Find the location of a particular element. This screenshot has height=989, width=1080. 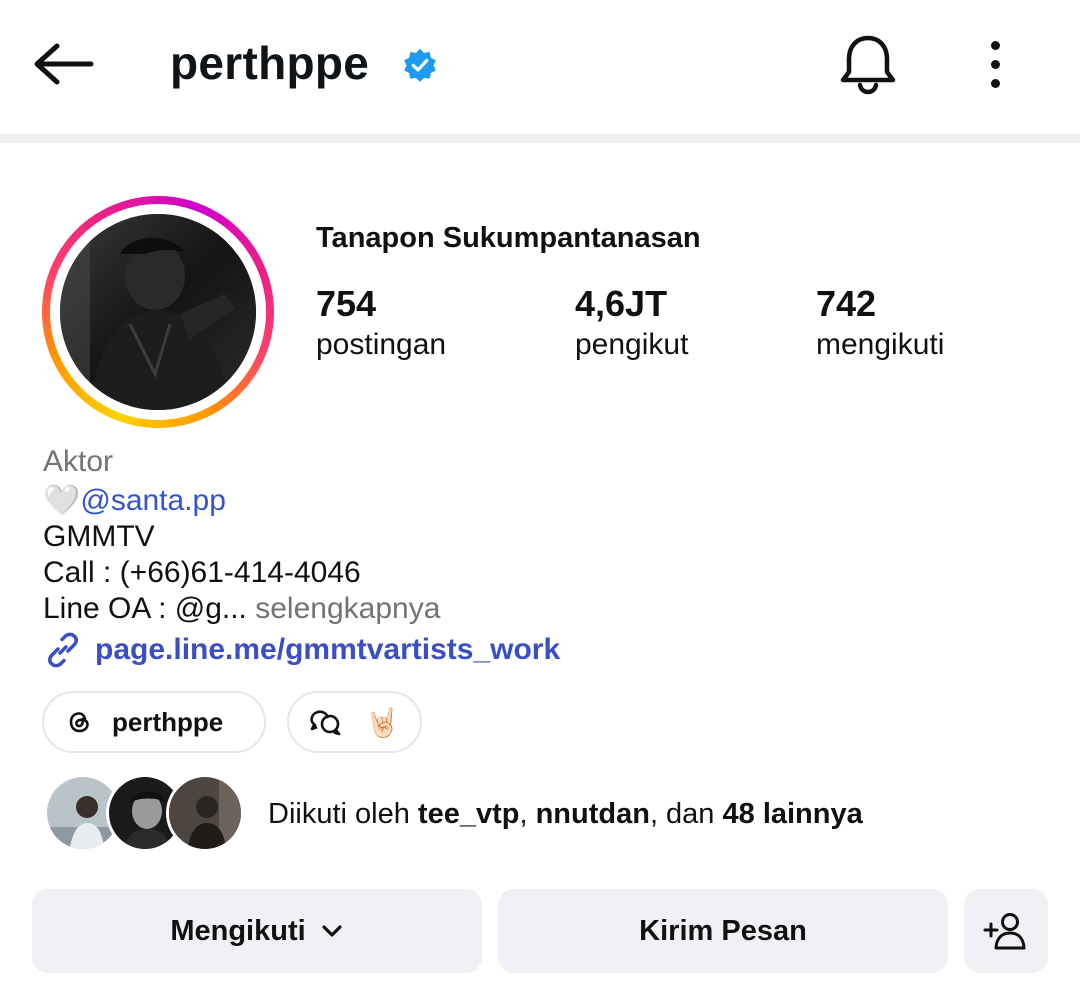

posts-count: 754 is located at coordinates (346, 304).